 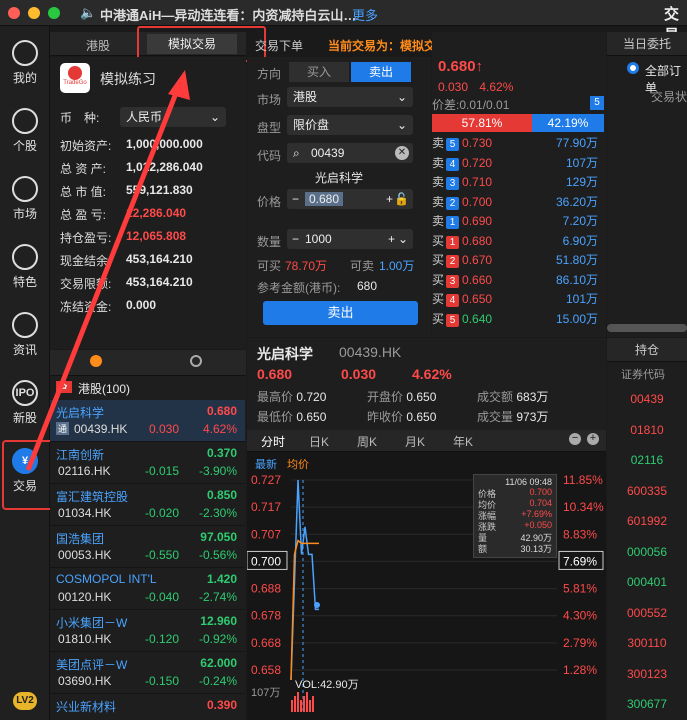 I want to click on annotation-arrow, so click(x=107, y=270).